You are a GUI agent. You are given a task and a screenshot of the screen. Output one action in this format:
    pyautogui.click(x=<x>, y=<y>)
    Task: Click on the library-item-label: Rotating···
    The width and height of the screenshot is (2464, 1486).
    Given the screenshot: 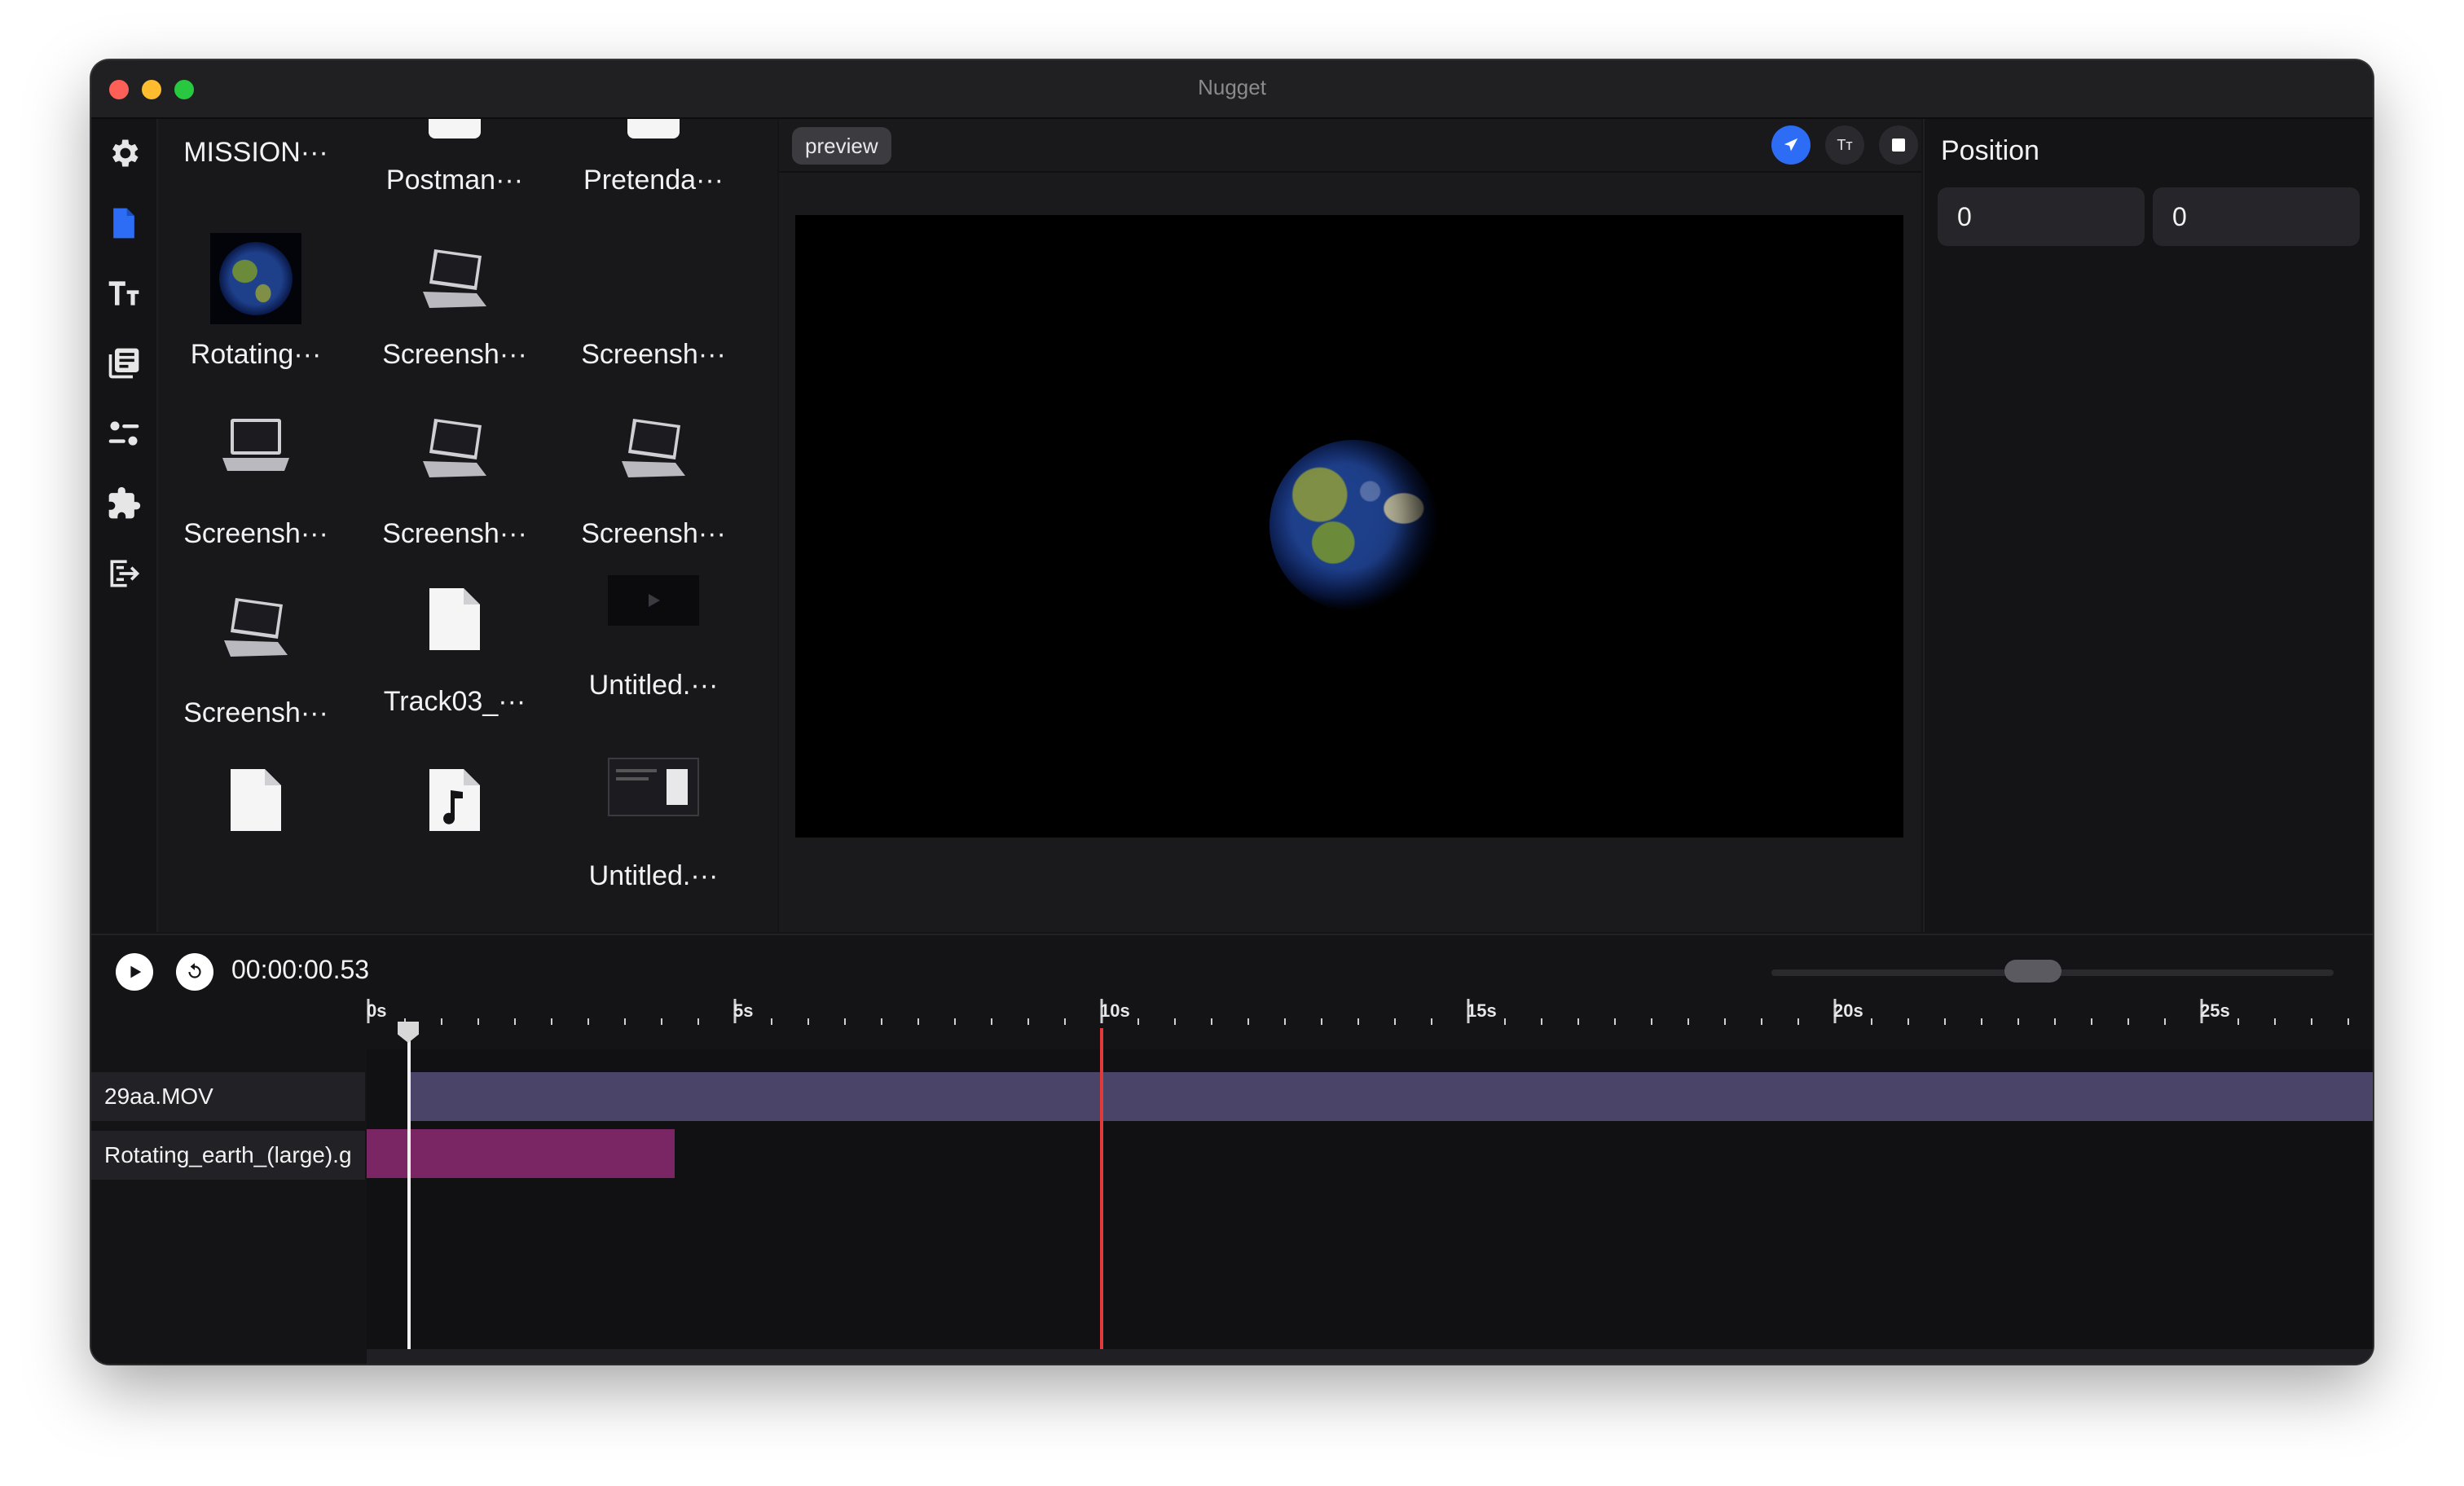 What is the action you would take?
    pyautogui.click(x=256, y=354)
    